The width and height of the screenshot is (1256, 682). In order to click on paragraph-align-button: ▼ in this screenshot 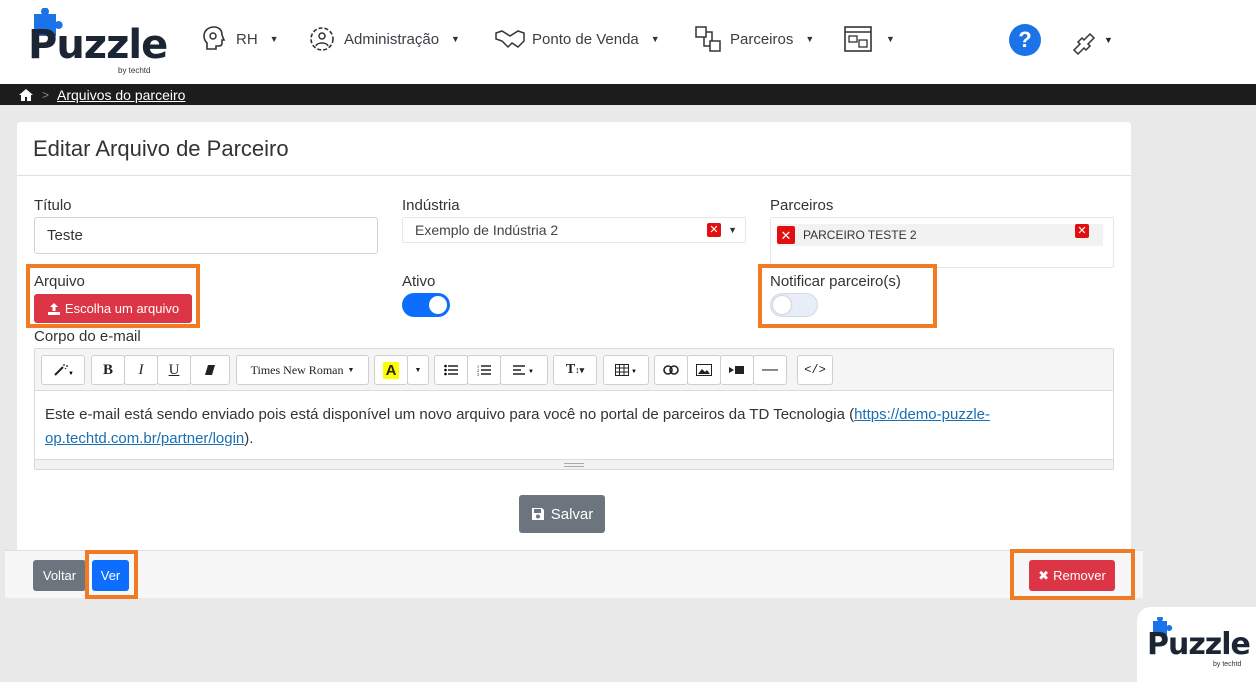, I will do `click(524, 370)`.